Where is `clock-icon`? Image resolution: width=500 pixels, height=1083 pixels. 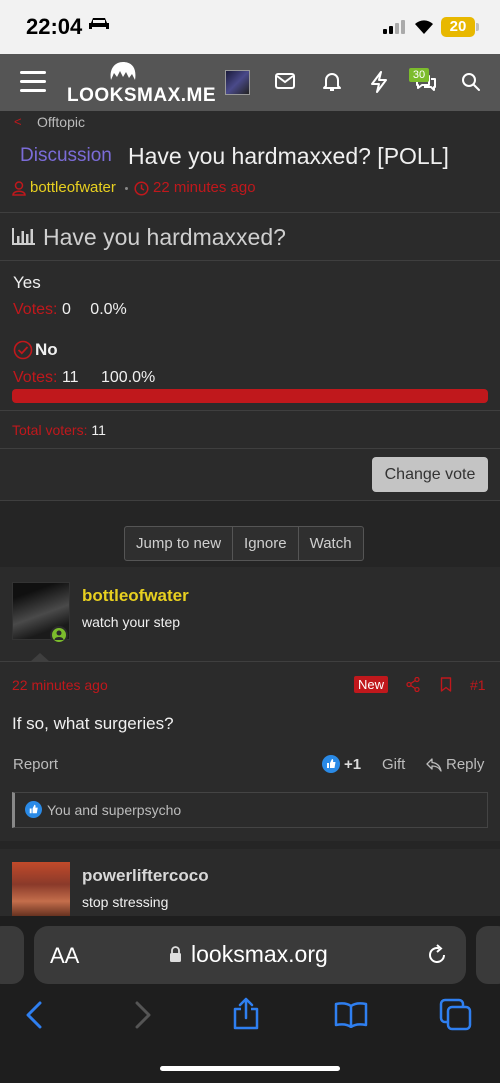 clock-icon is located at coordinates (141, 188).